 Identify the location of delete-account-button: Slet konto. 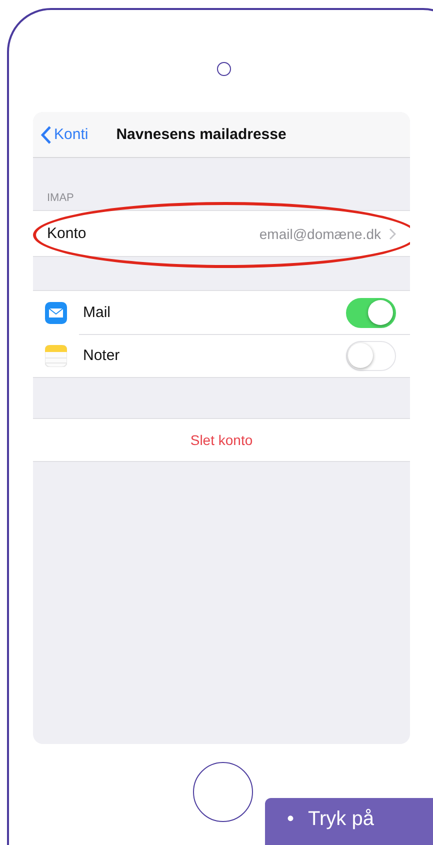
(221, 440).